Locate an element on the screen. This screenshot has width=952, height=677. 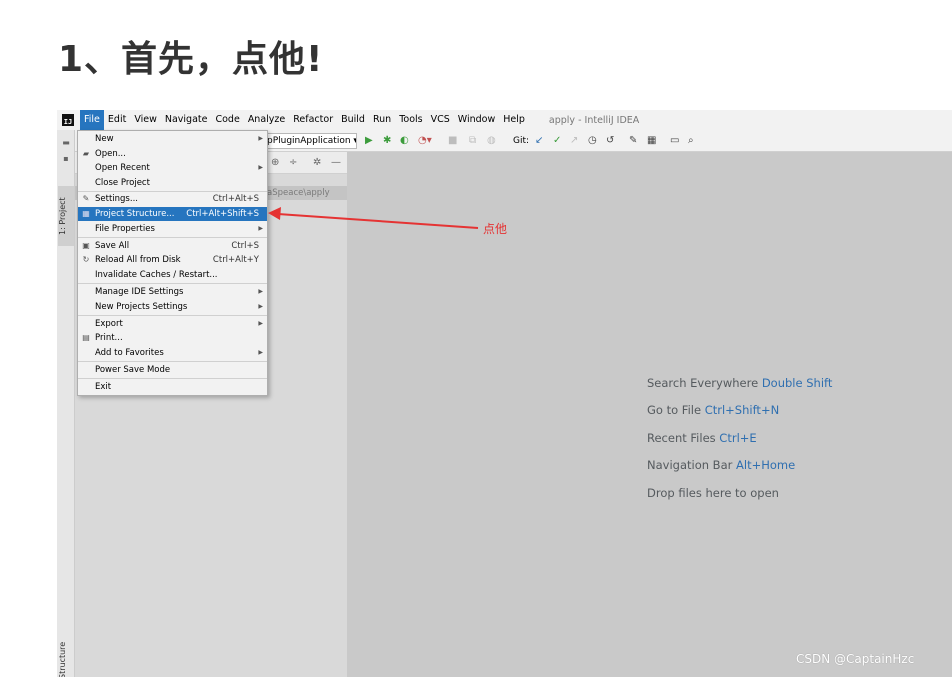
menu-edit: Edit is located at coordinates (117, 120).